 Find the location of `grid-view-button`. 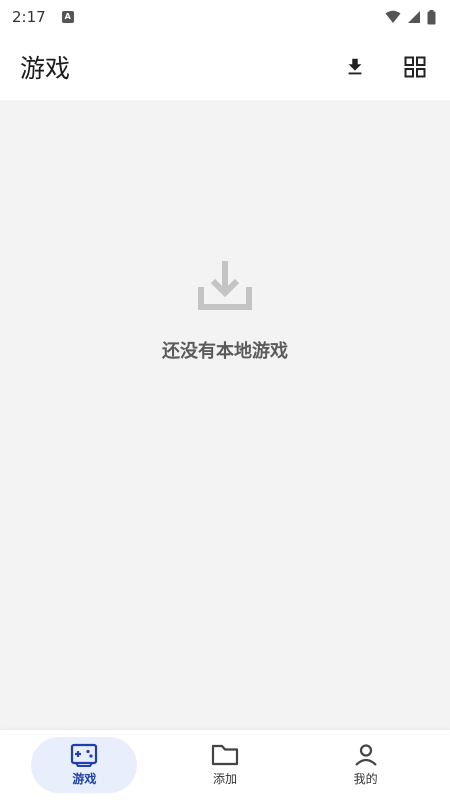

grid-view-button is located at coordinates (415, 67).